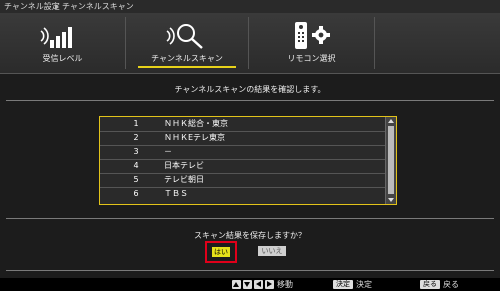  I want to click on scroll-thumb, so click(391, 160).